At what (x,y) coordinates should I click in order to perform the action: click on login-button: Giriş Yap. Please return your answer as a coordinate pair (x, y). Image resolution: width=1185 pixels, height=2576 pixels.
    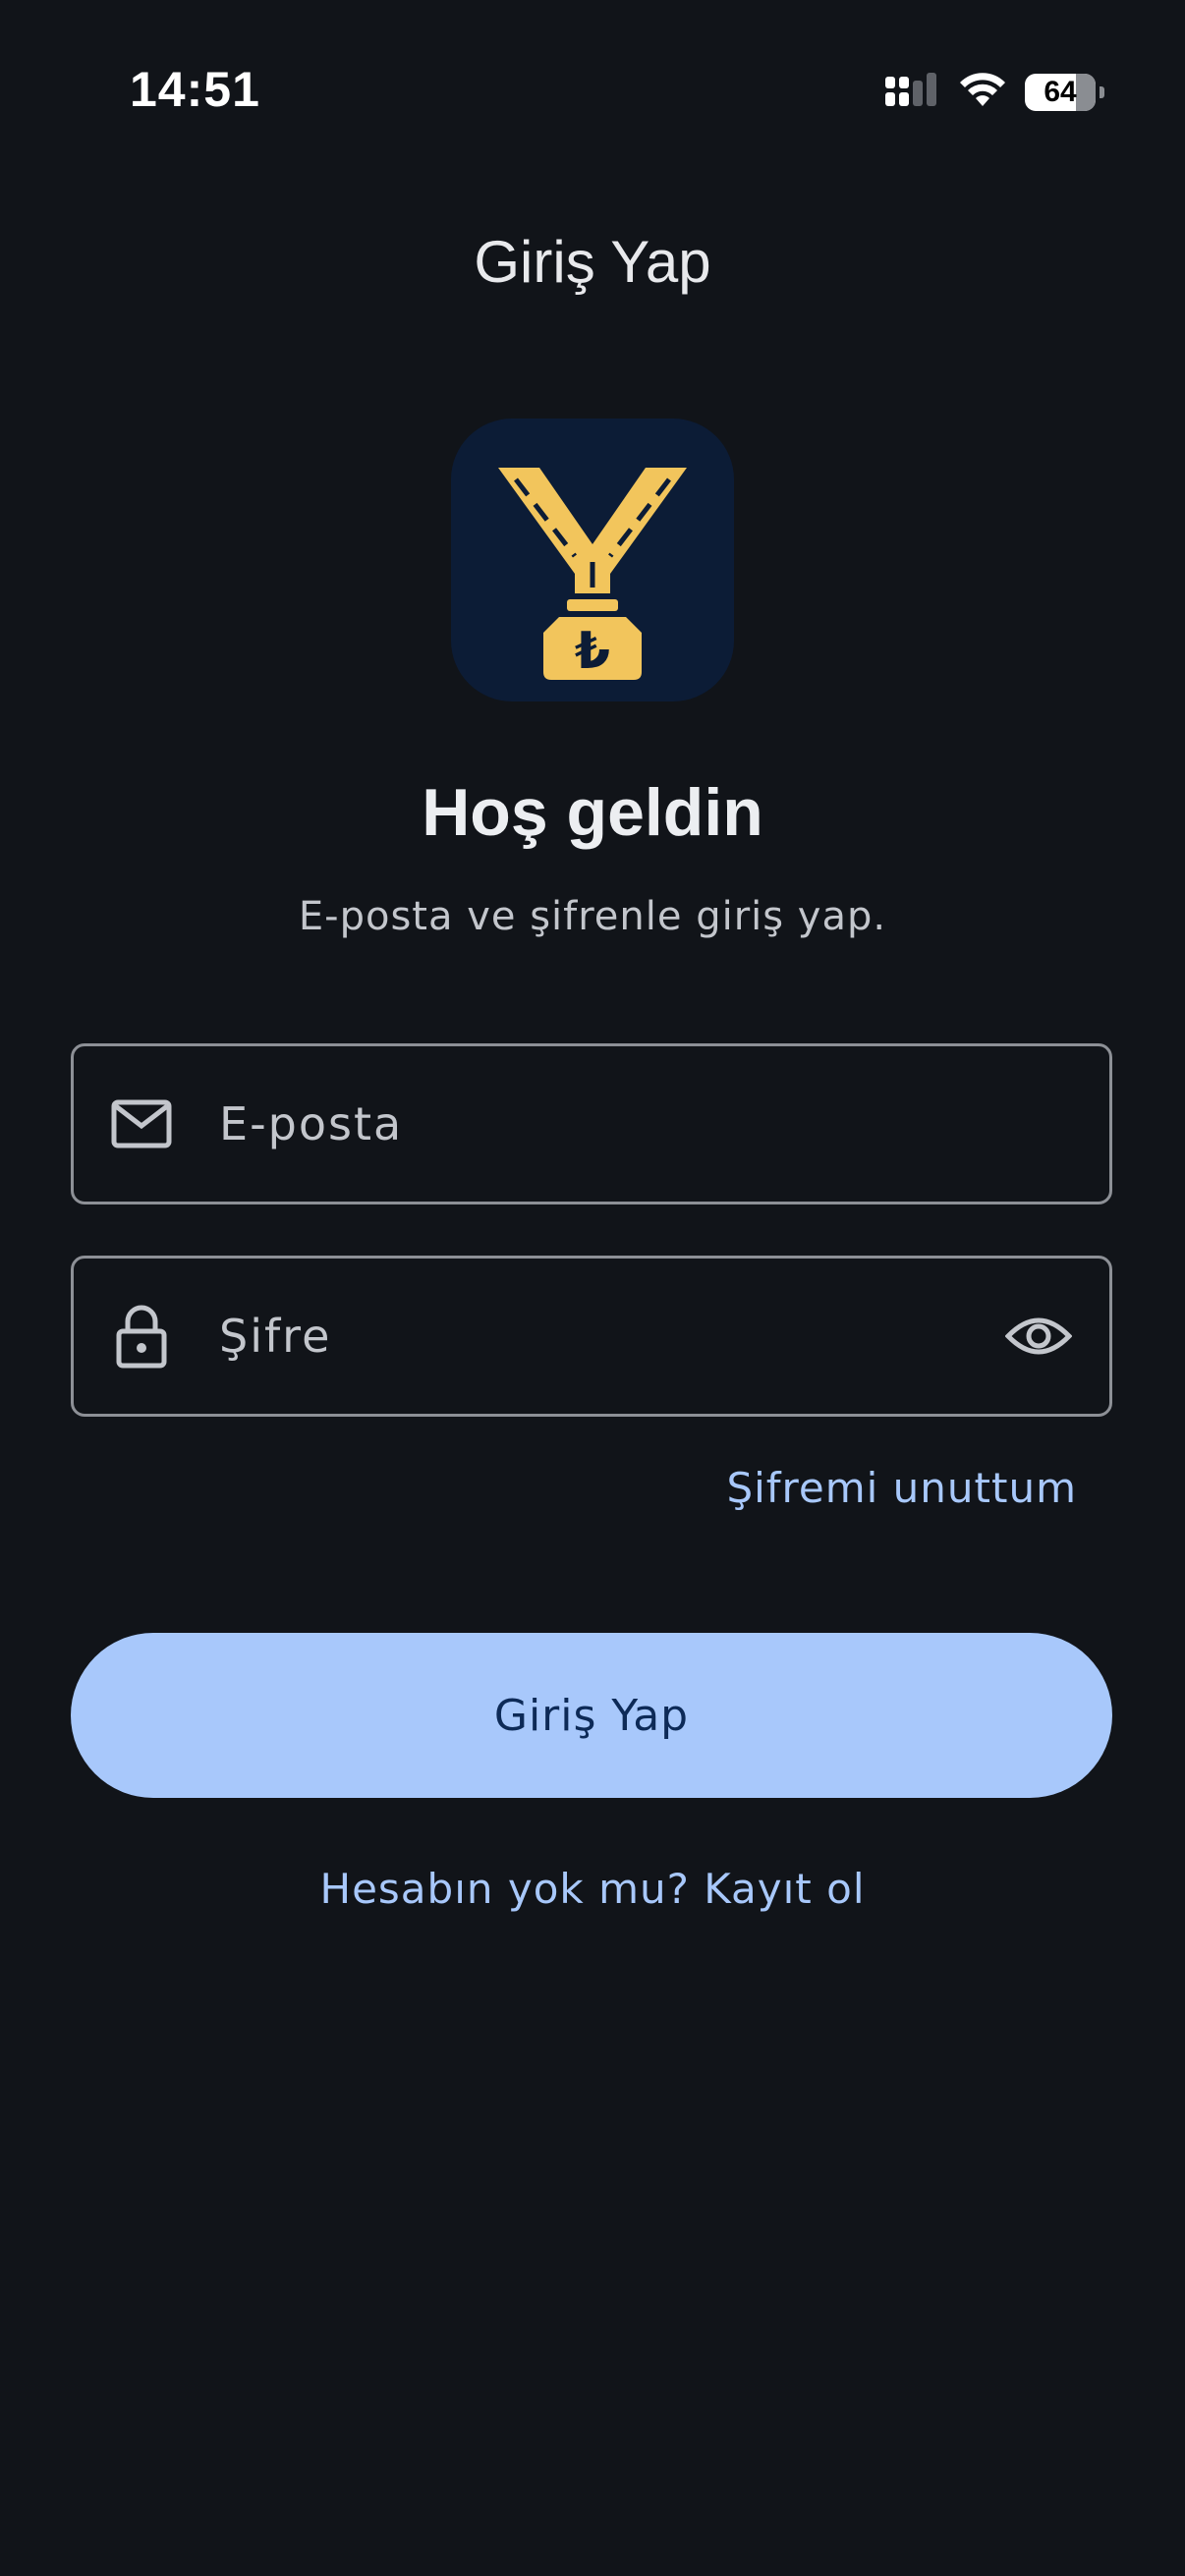
    Looking at the image, I should click on (592, 1715).